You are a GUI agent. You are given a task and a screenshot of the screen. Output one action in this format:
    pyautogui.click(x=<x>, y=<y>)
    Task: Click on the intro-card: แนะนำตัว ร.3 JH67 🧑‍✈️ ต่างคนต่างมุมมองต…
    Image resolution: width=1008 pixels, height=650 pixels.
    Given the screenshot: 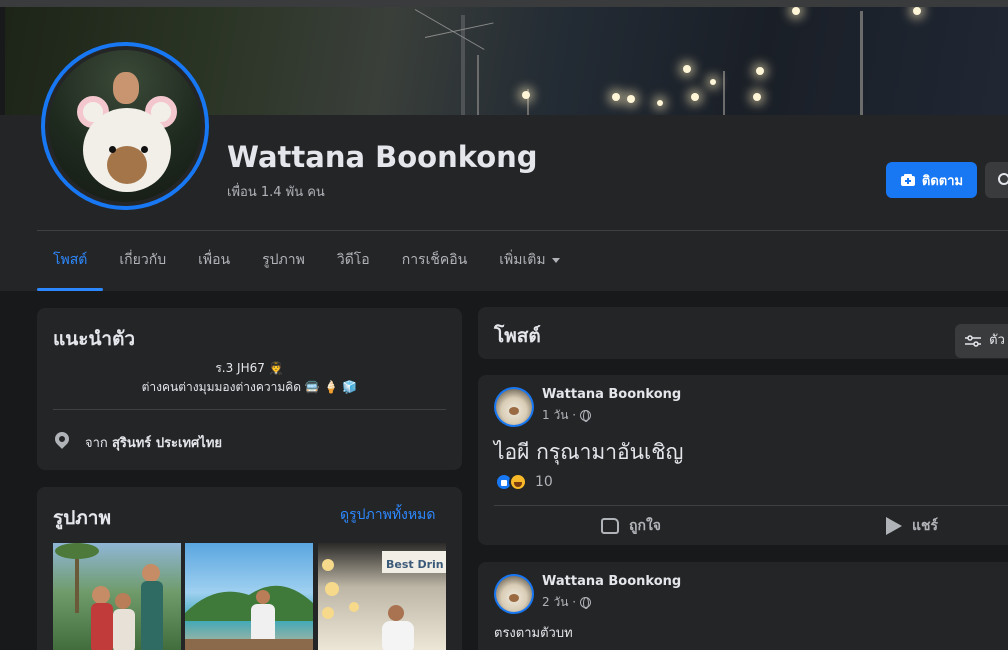 What is the action you would take?
    pyautogui.click(x=249, y=389)
    